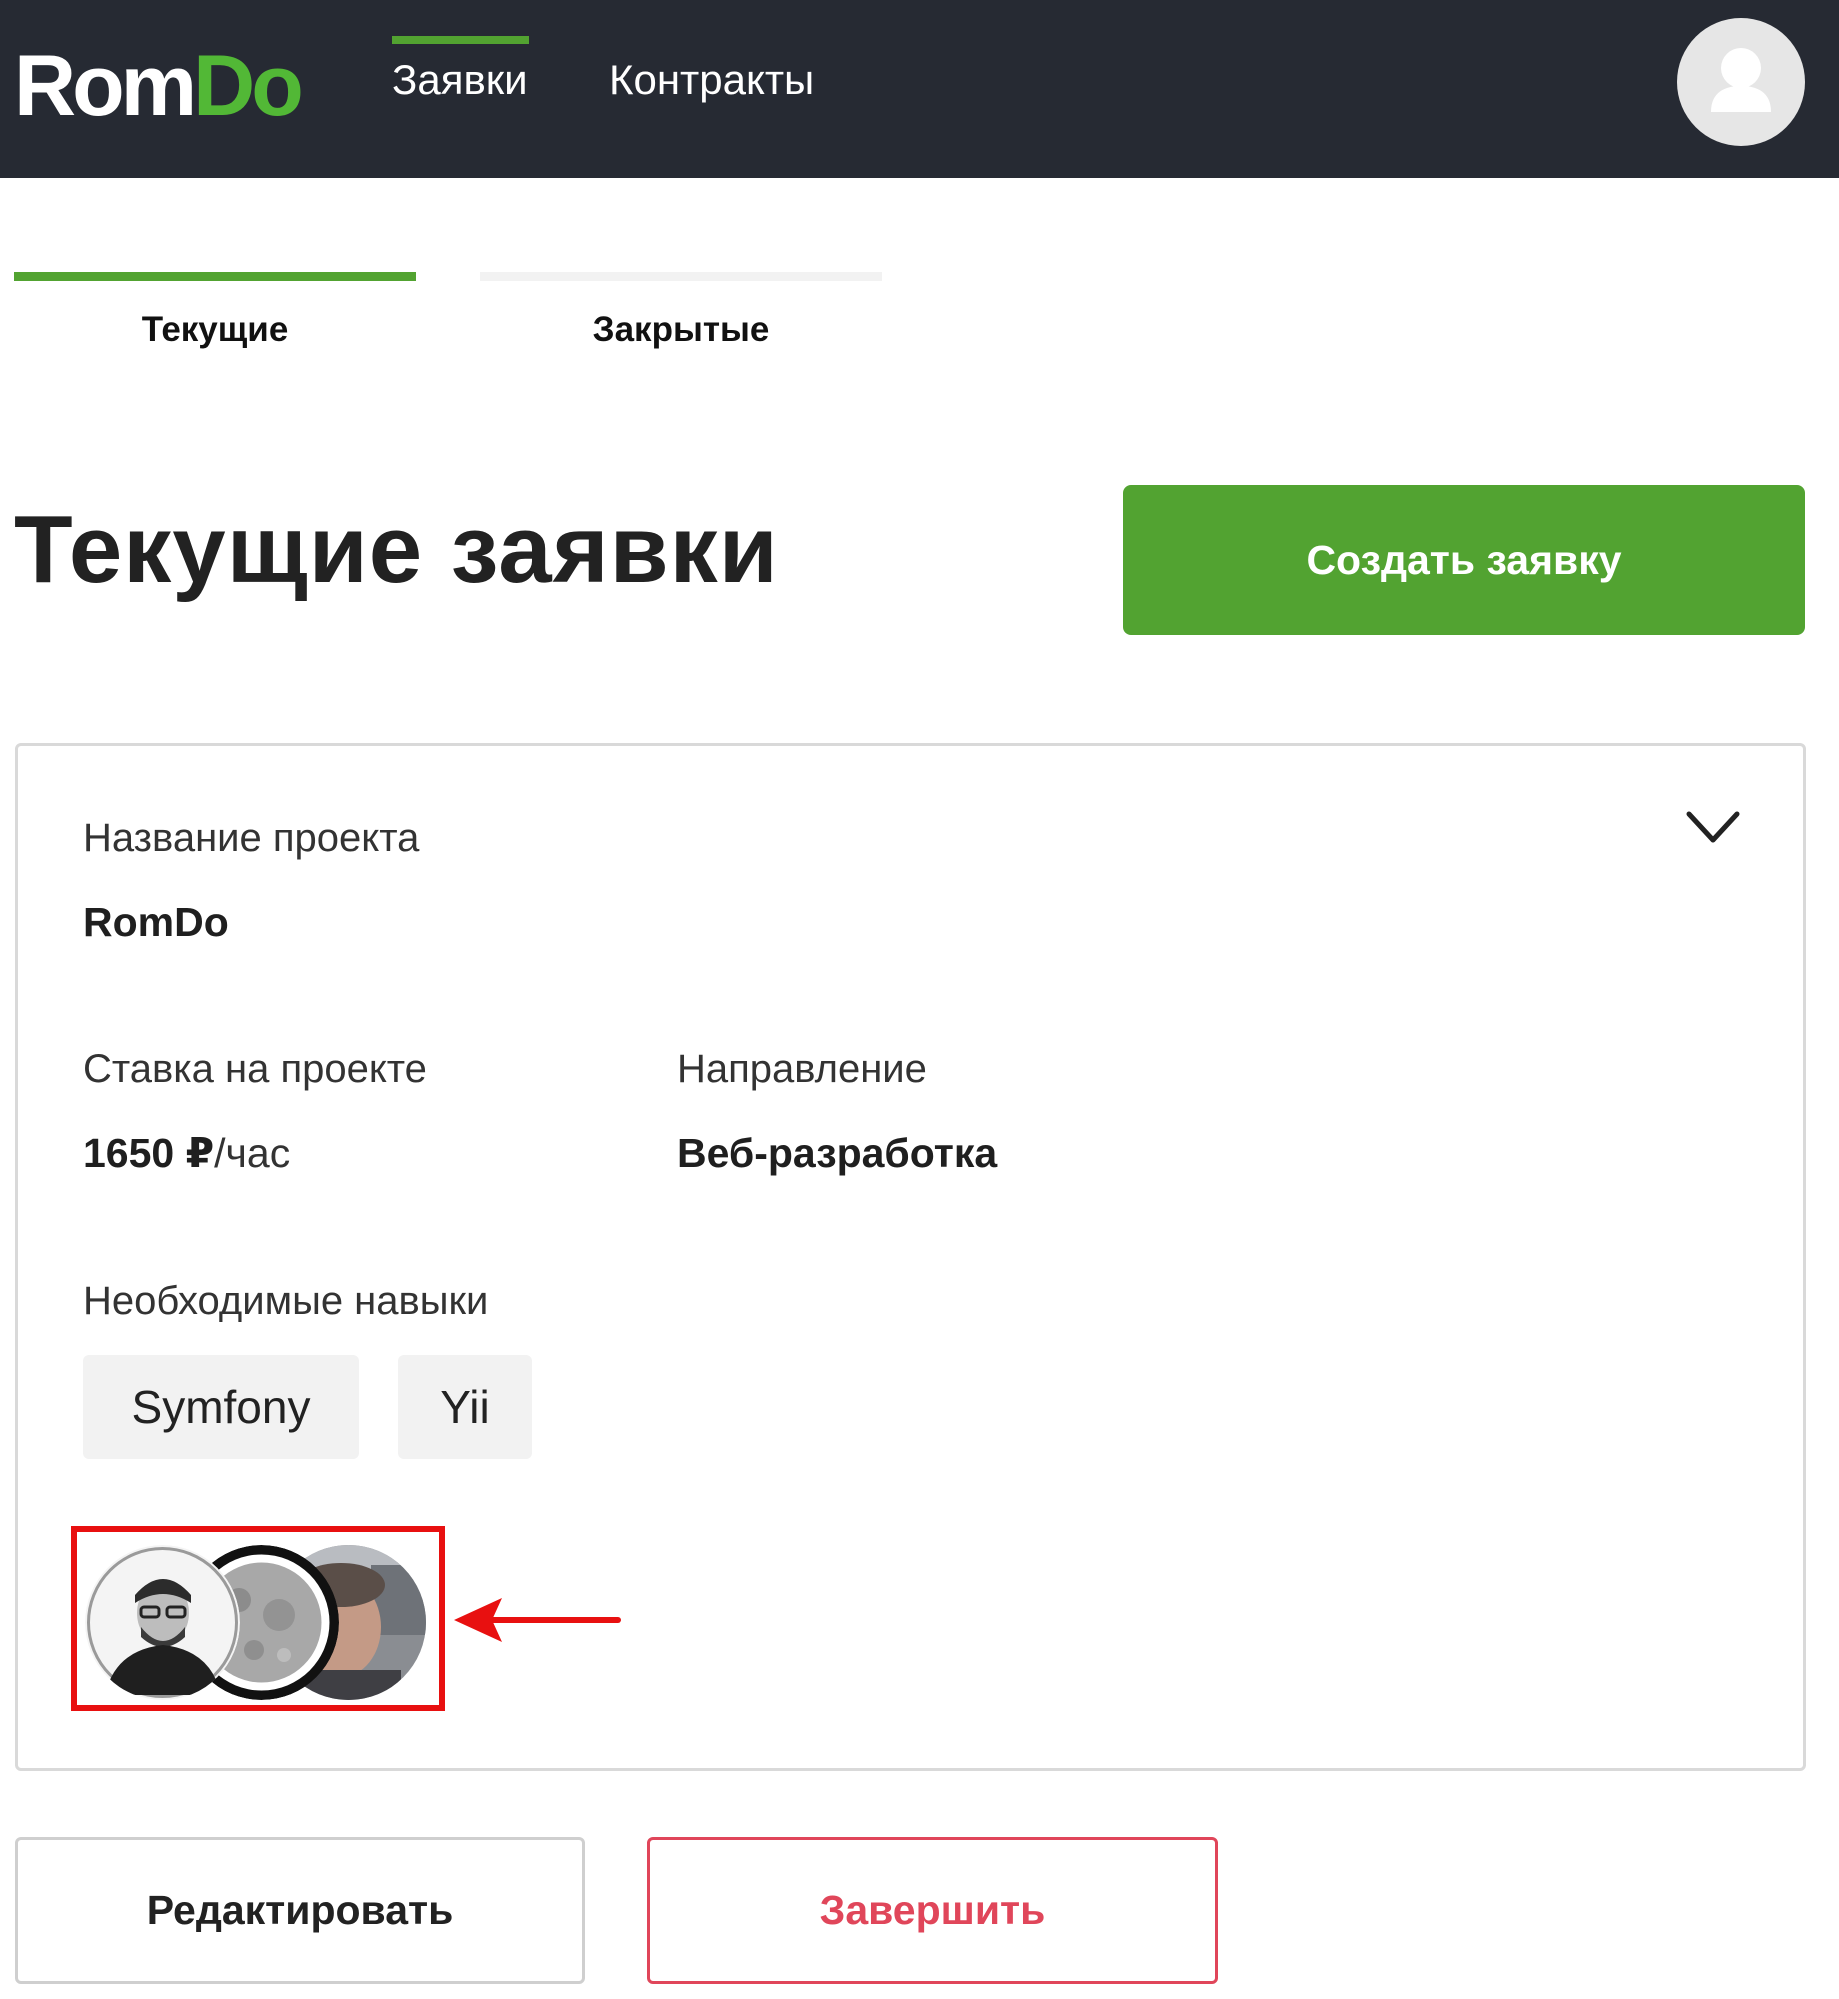 The height and width of the screenshot is (1999, 1839). I want to click on project-name-value: RomDo, so click(156, 922).